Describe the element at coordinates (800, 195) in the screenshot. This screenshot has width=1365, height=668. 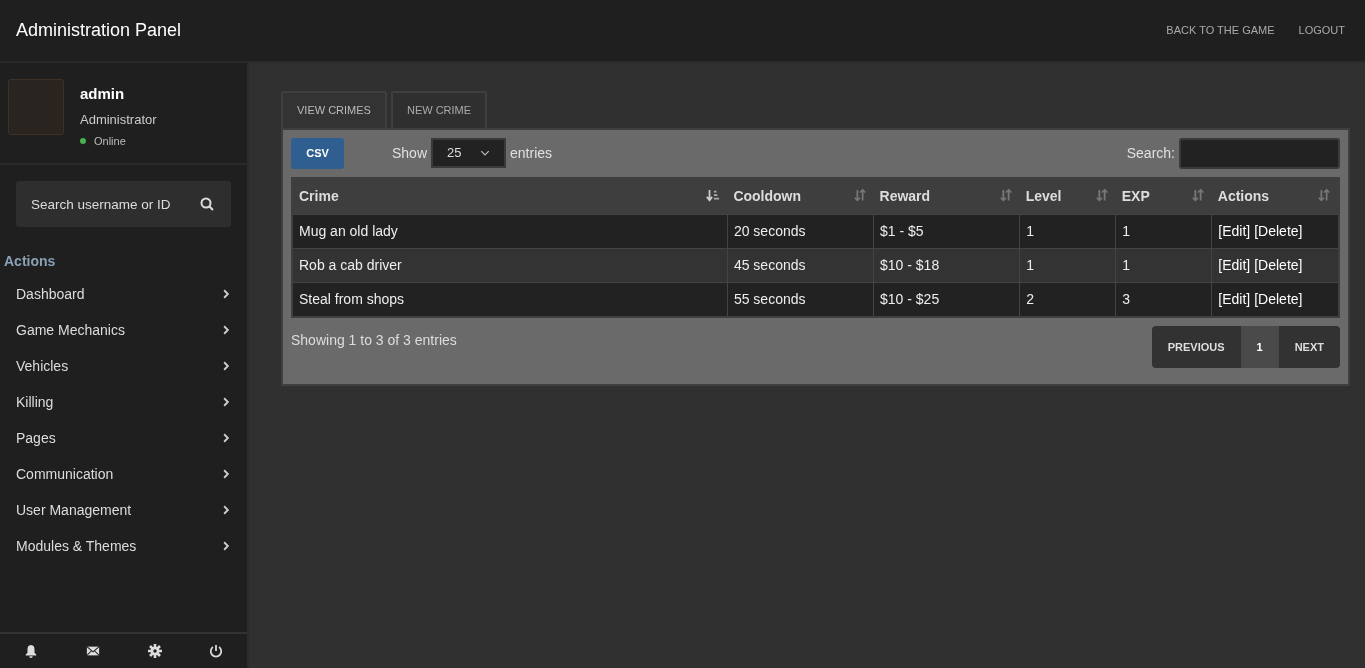
I see `column-header: Cooldown` at that location.